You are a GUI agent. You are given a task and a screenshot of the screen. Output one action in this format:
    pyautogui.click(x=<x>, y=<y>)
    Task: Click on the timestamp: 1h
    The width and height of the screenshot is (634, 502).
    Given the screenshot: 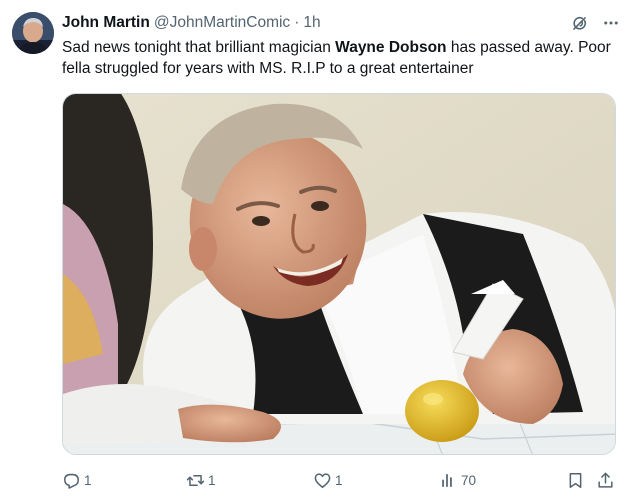 What is the action you would take?
    pyautogui.click(x=311, y=23)
    